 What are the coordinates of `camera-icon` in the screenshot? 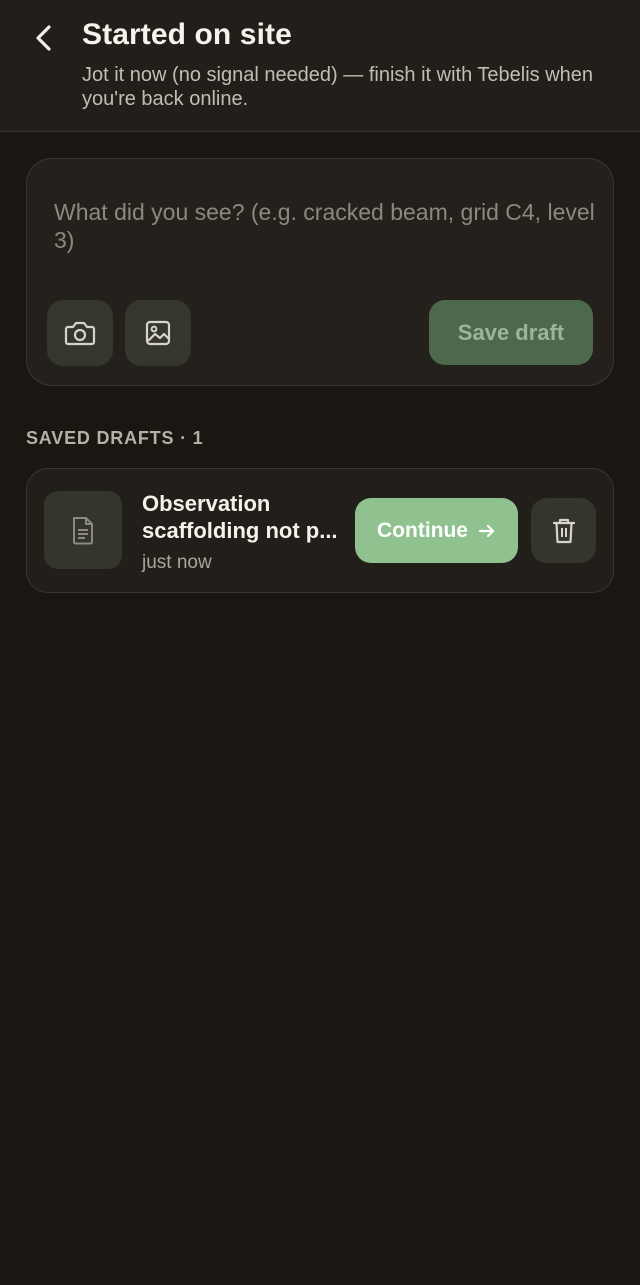 It's located at (80, 333).